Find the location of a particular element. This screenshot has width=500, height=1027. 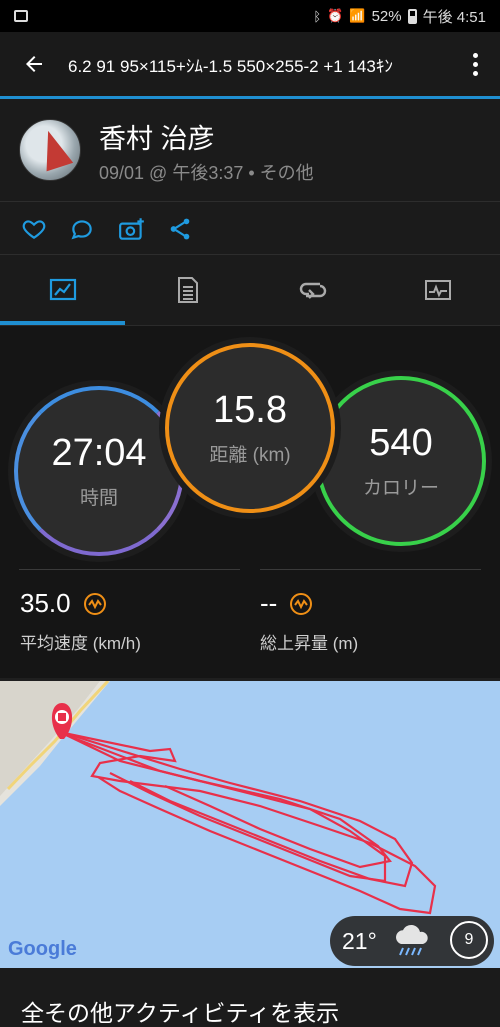

footer: 全その他アクティビティを表示 is located at coordinates (250, 997).